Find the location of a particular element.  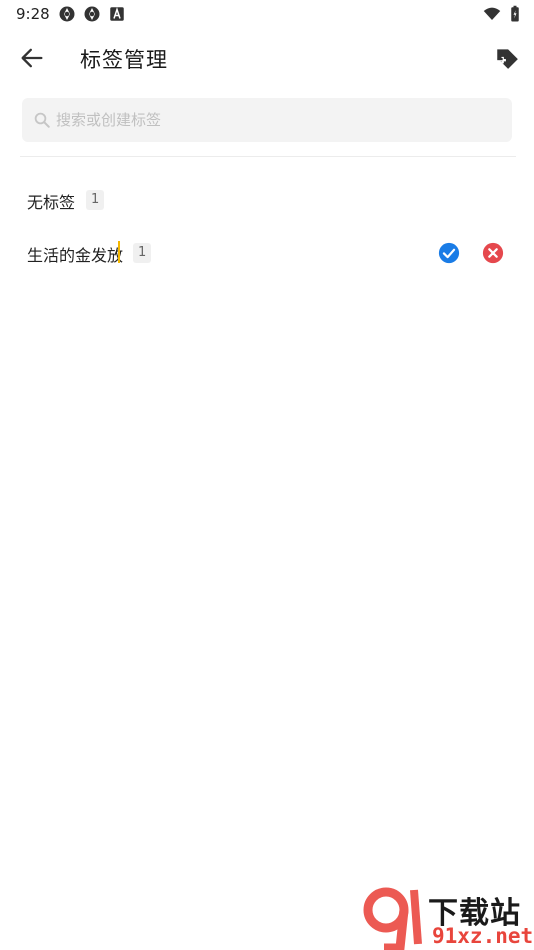

cancel-button is located at coordinates (493, 253).